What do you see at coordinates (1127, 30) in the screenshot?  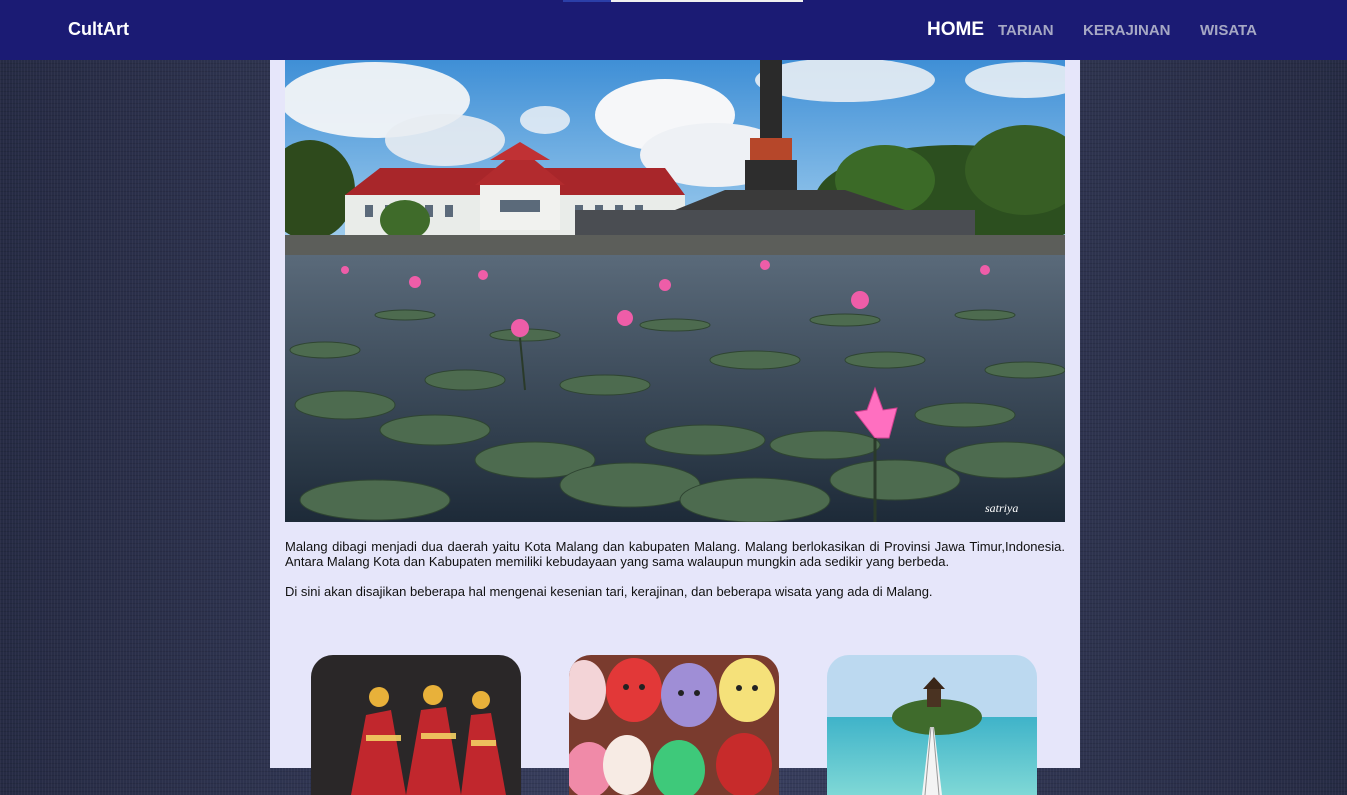 I see `nav-kerajinan: KERAJINAN` at bounding box center [1127, 30].